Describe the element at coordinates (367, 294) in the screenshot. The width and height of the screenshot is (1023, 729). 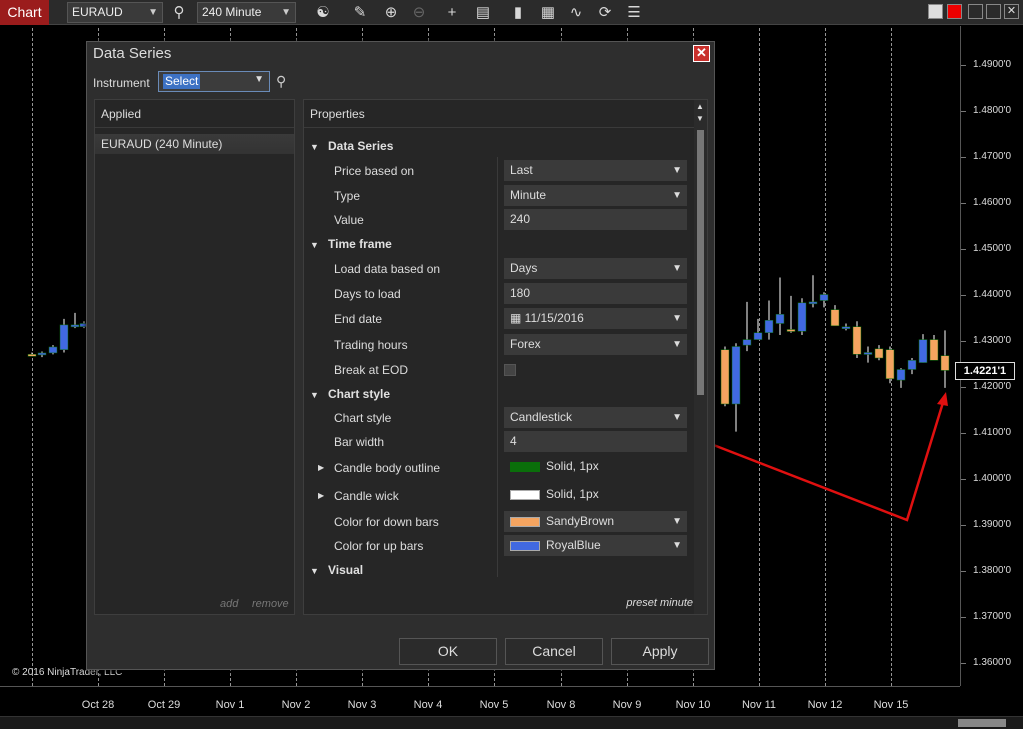
I see `prop-label-days-to-load: Days to load` at that location.